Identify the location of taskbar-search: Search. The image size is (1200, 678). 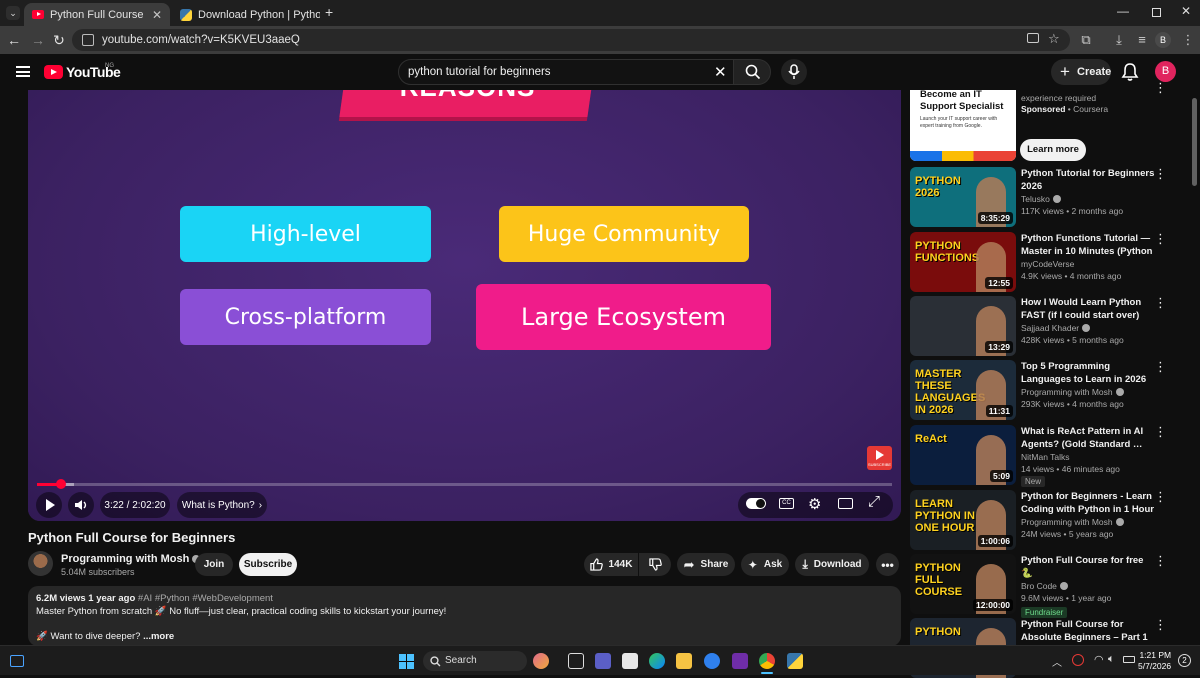
(475, 661).